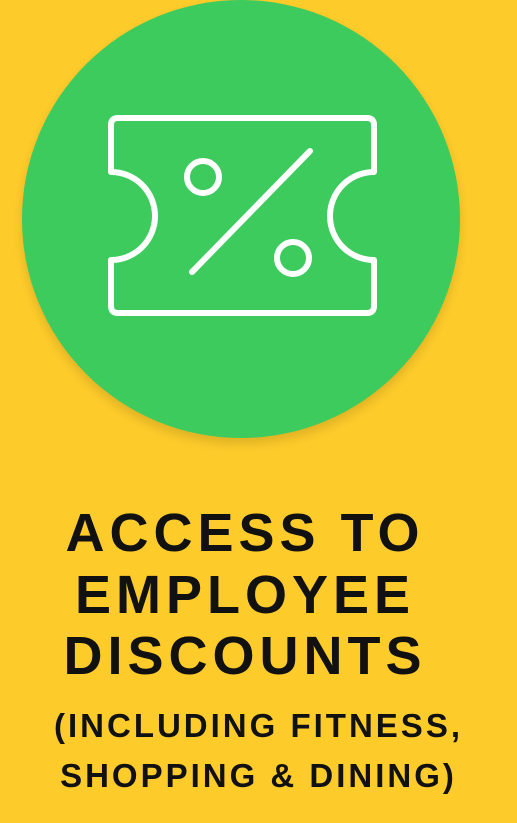  I want to click on subheading-line-2: SHOPPING & DINING), so click(258, 775).